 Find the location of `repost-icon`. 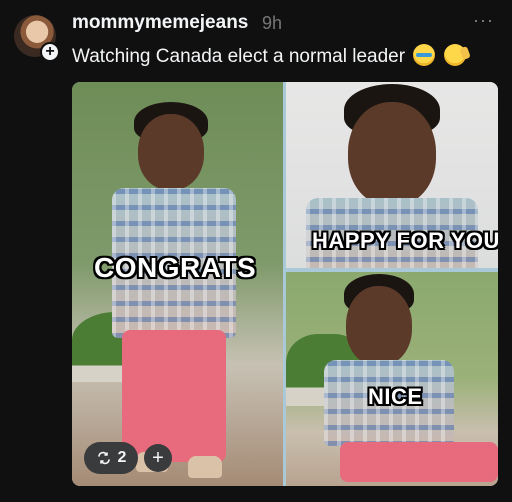

repost-icon is located at coordinates (103, 458).